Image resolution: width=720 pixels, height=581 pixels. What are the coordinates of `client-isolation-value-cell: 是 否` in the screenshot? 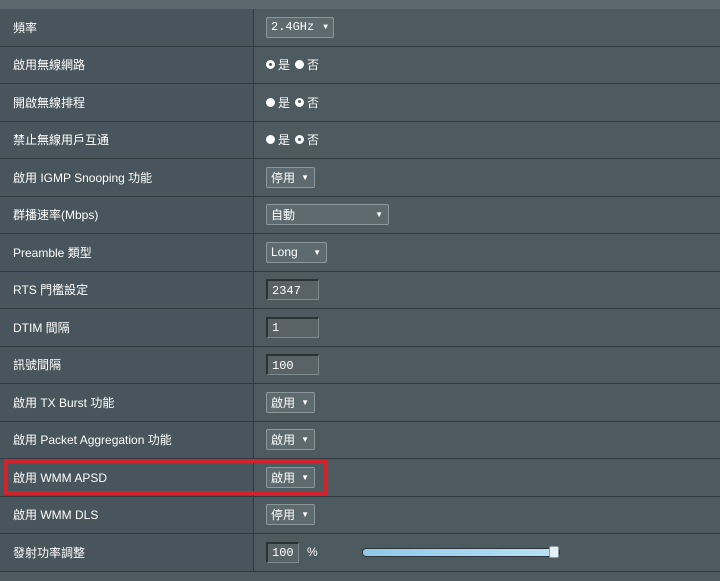 It's located at (487, 139).